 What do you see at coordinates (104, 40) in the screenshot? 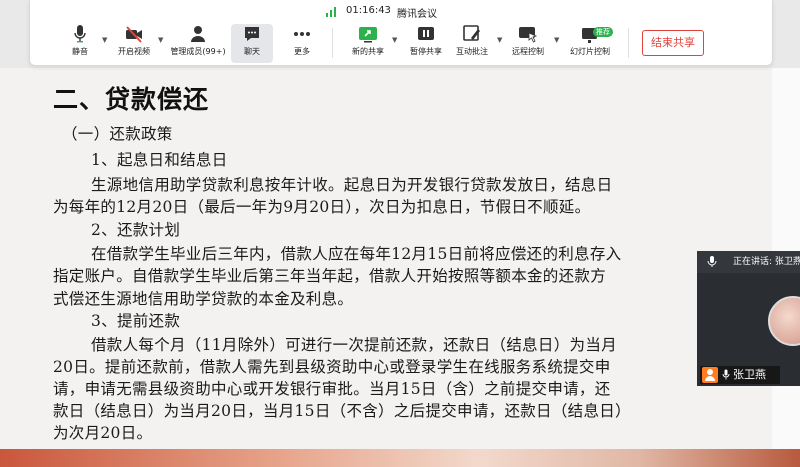
I see `mute-options-caret: ▼` at bounding box center [104, 40].